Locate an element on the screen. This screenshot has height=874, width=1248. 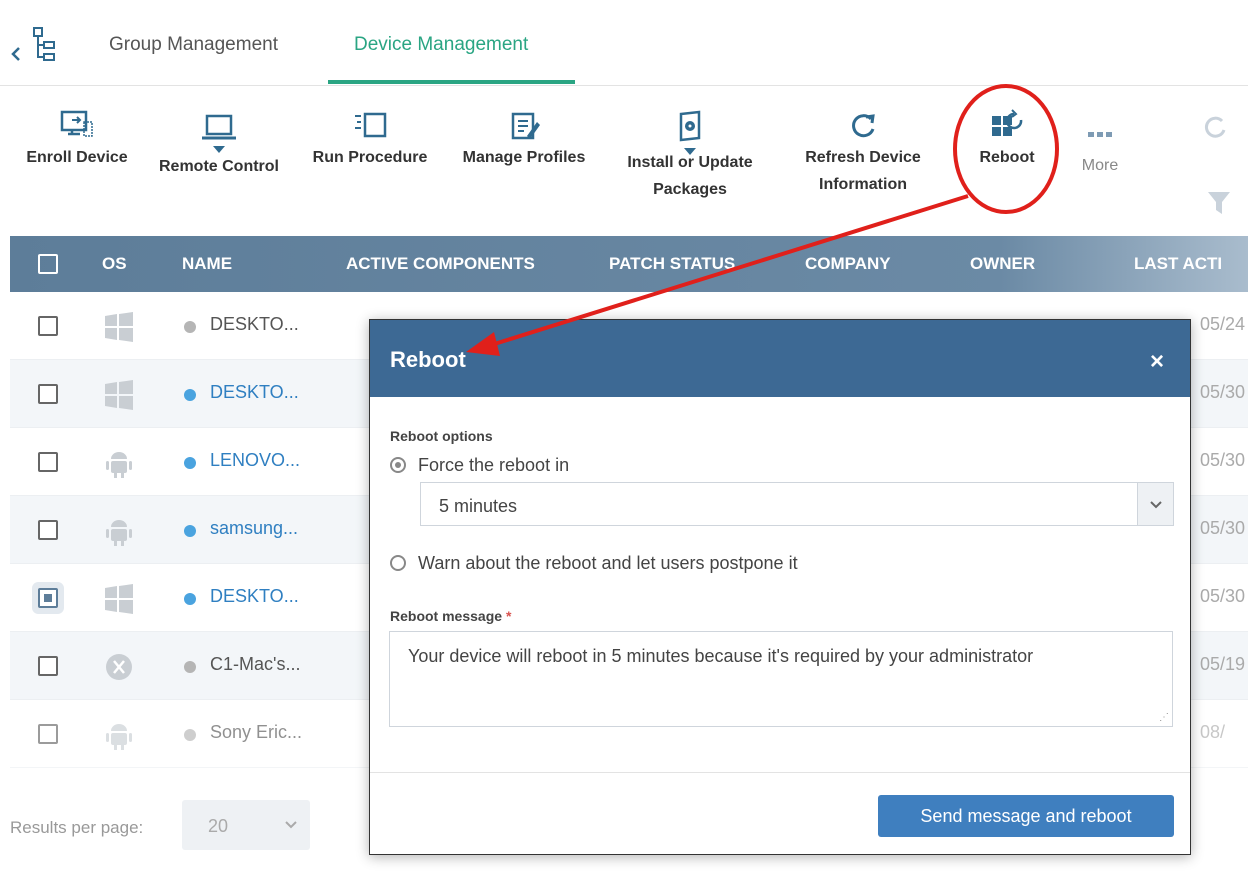
laptop-icon is located at coordinates (219, 127).